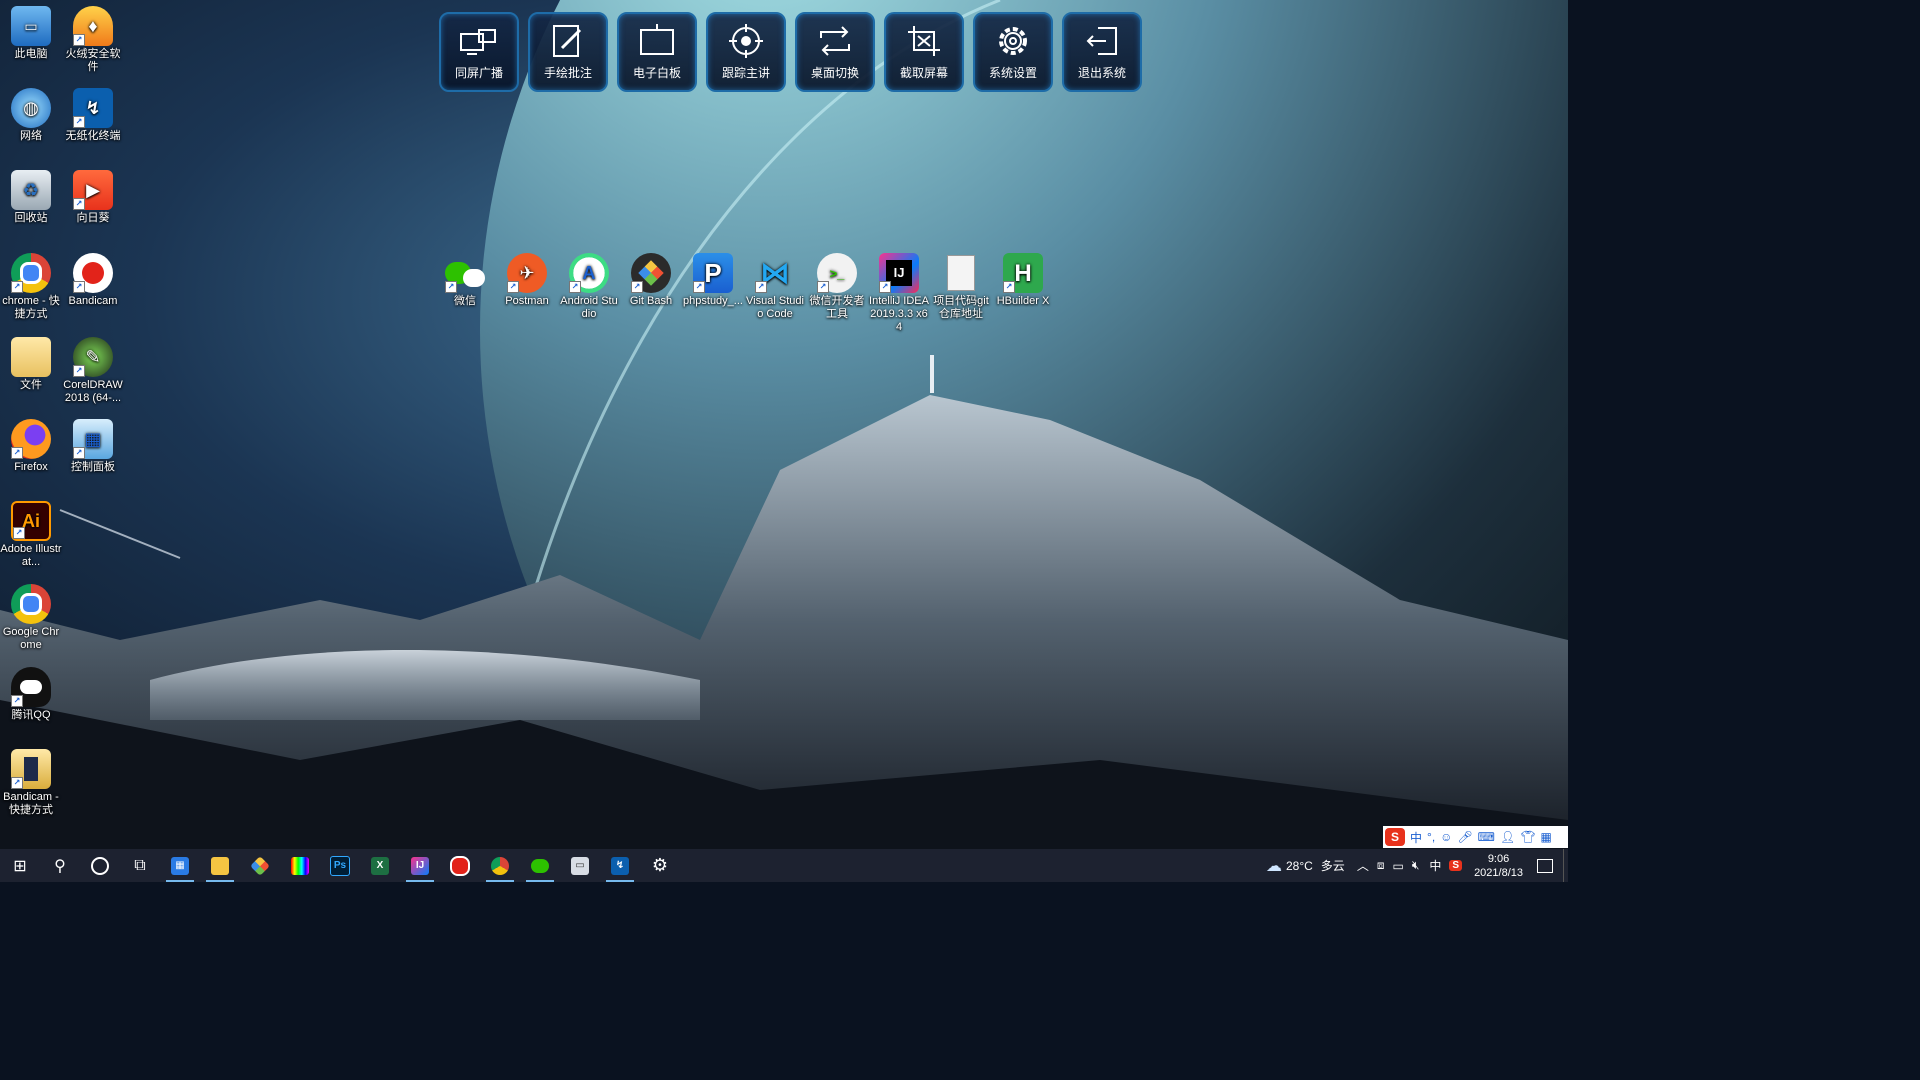 This screenshot has height=1080, width=1920. Describe the element at coordinates (180, 865) in the screenshot. I see `taskbar-app-calendar: ▦` at that location.